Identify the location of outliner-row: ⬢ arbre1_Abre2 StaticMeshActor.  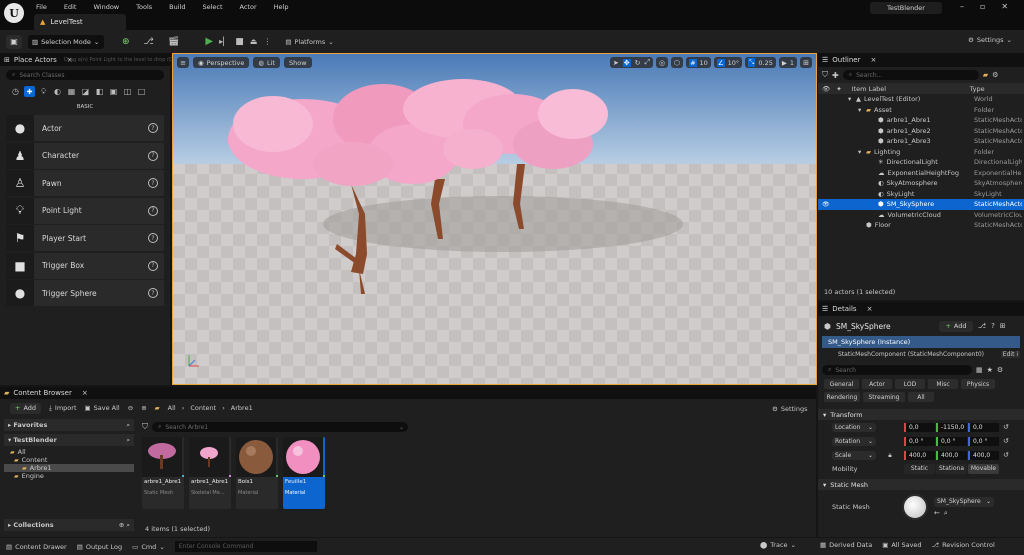
(921, 131).